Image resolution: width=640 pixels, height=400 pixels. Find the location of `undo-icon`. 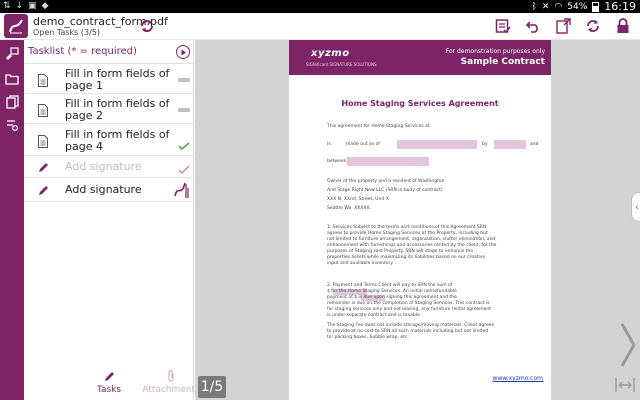

undo-icon is located at coordinates (533, 26).